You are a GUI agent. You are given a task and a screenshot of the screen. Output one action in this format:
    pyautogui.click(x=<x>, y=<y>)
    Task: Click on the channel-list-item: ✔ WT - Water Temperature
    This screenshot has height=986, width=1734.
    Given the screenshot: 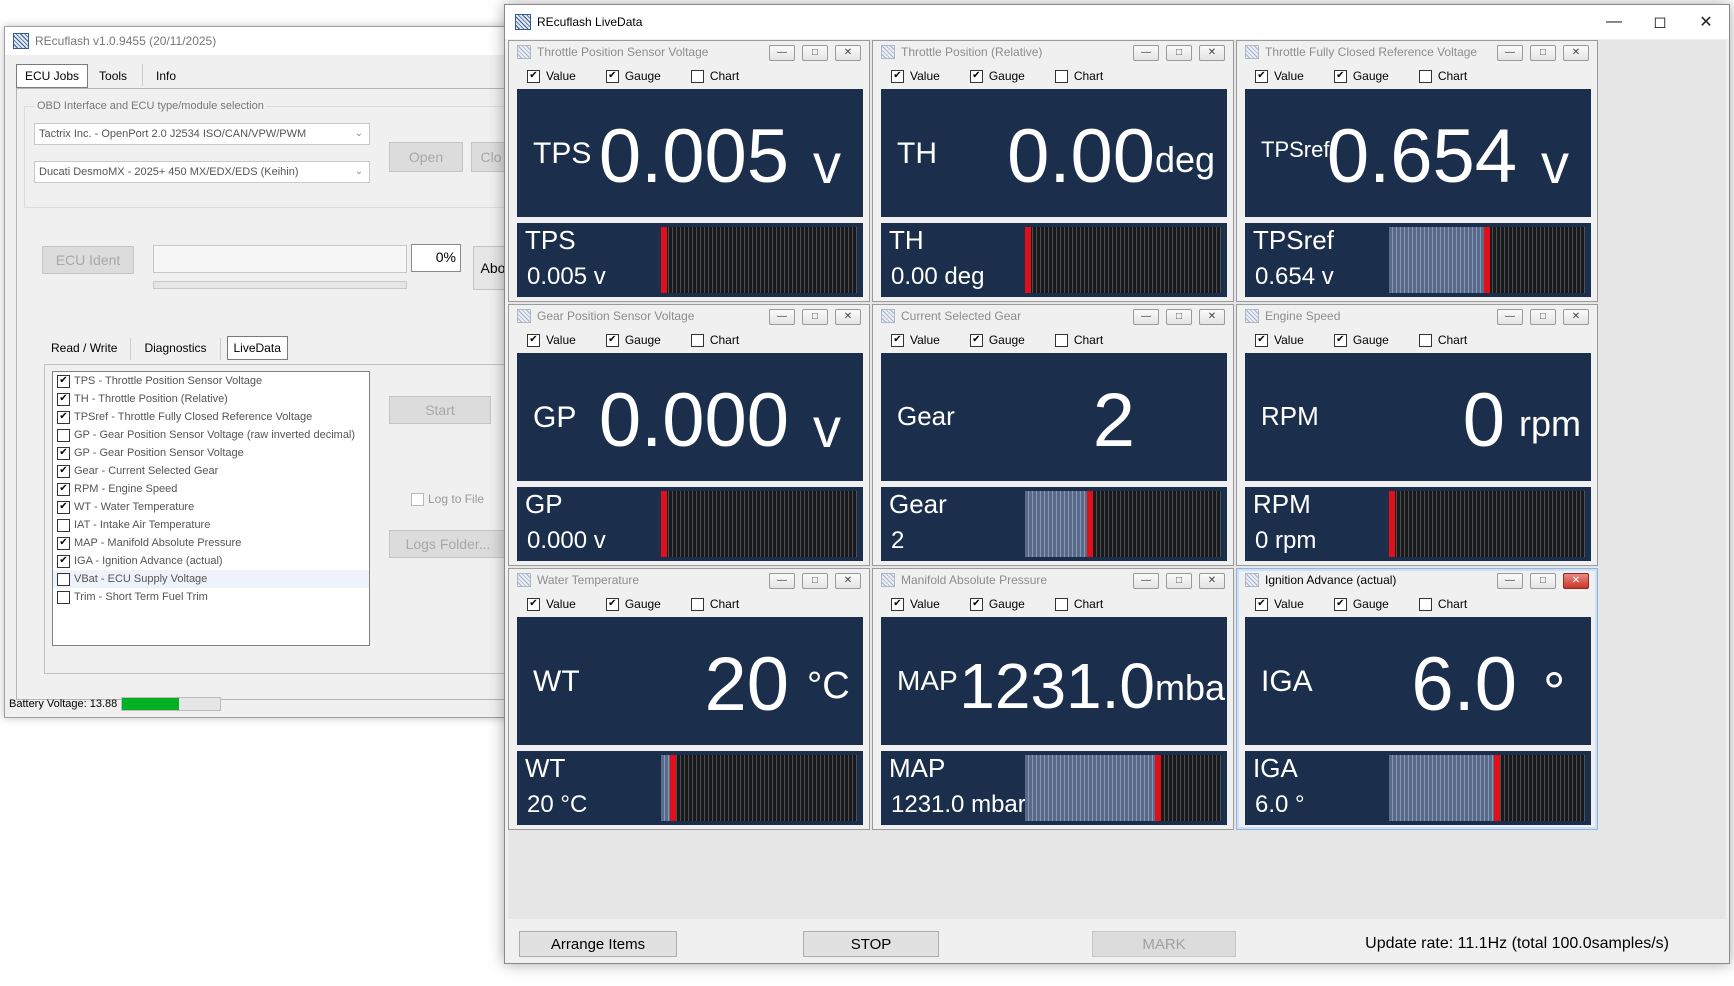 What is the action you would take?
    pyautogui.click(x=211, y=507)
    